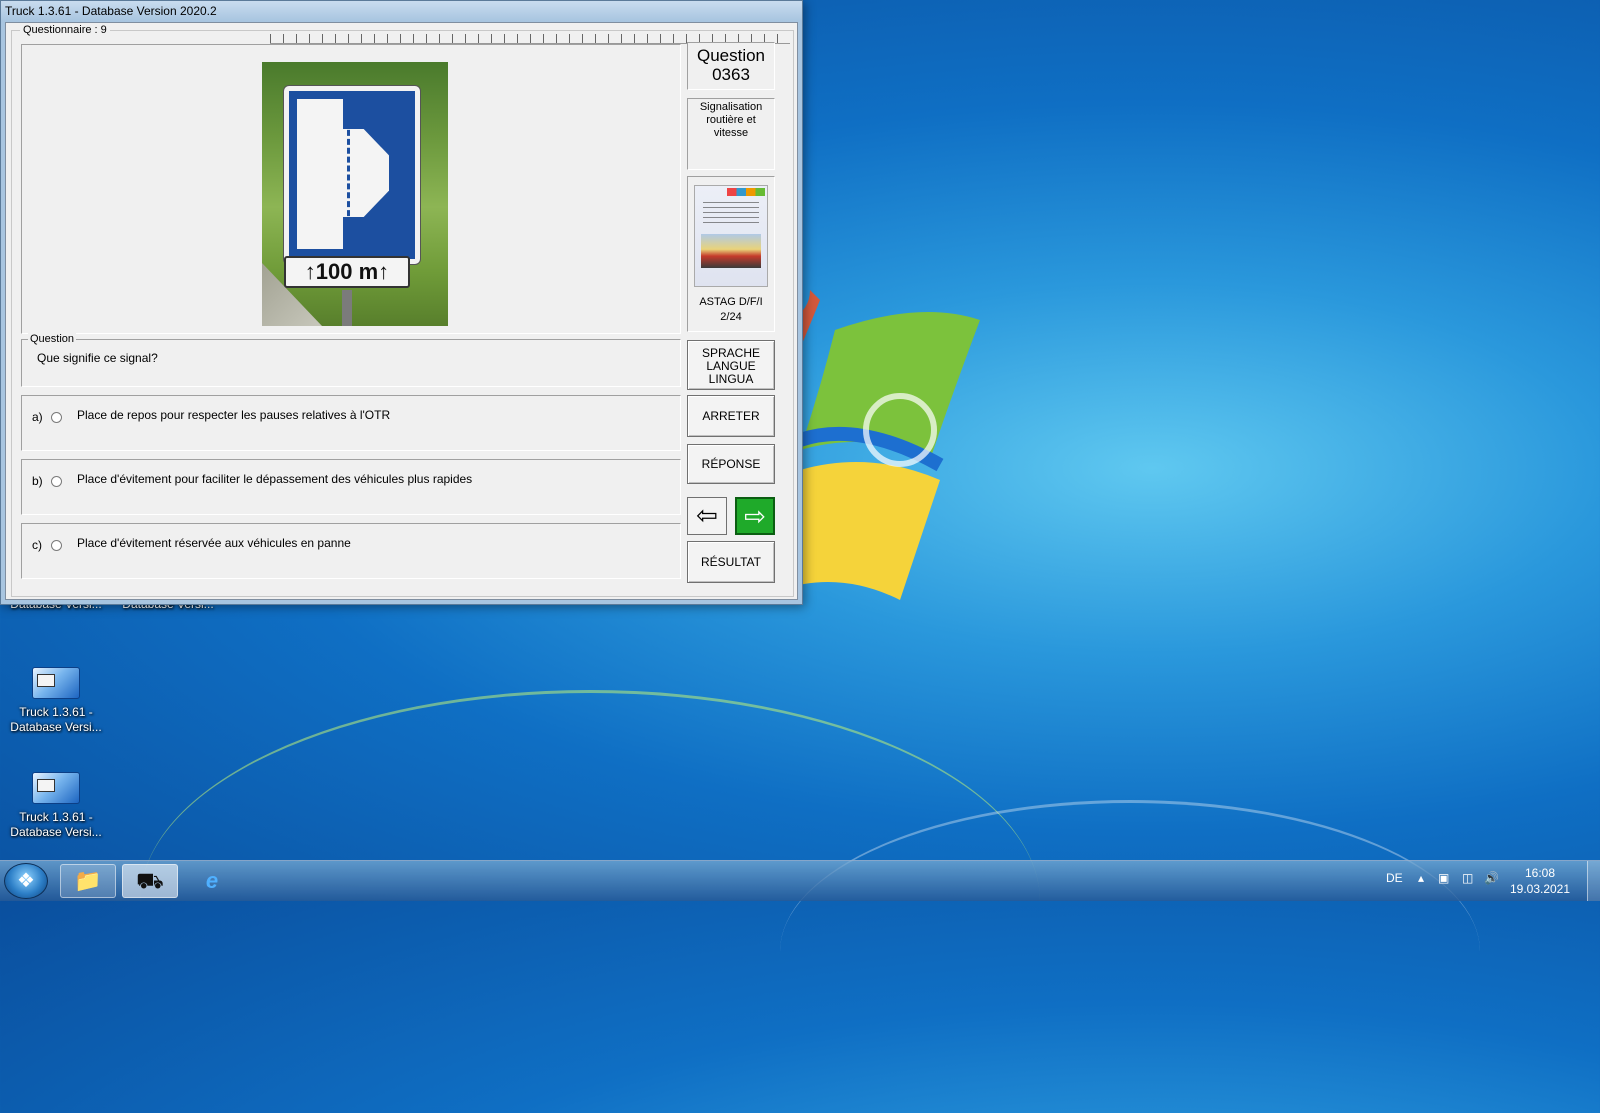  What do you see at coordinates (1540, 873) in the screenshot?
I see `clock-time: 16:08` at bounding box center [1540, 873].